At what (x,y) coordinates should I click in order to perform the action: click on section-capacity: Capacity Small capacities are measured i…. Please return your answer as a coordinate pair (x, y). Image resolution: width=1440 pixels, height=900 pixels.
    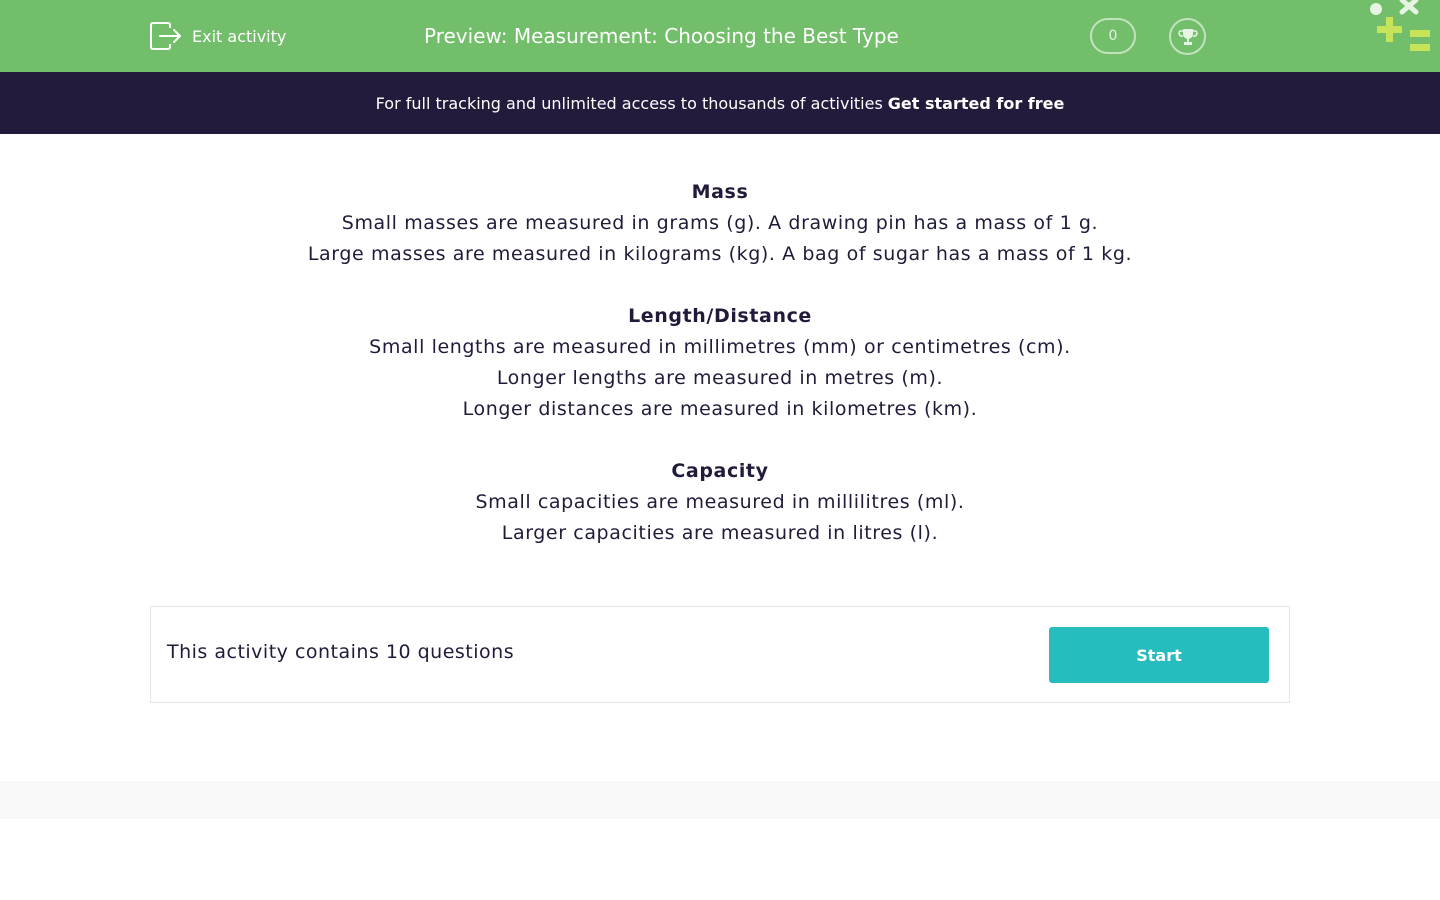
    Looking at the image, I should click on (720, 502).